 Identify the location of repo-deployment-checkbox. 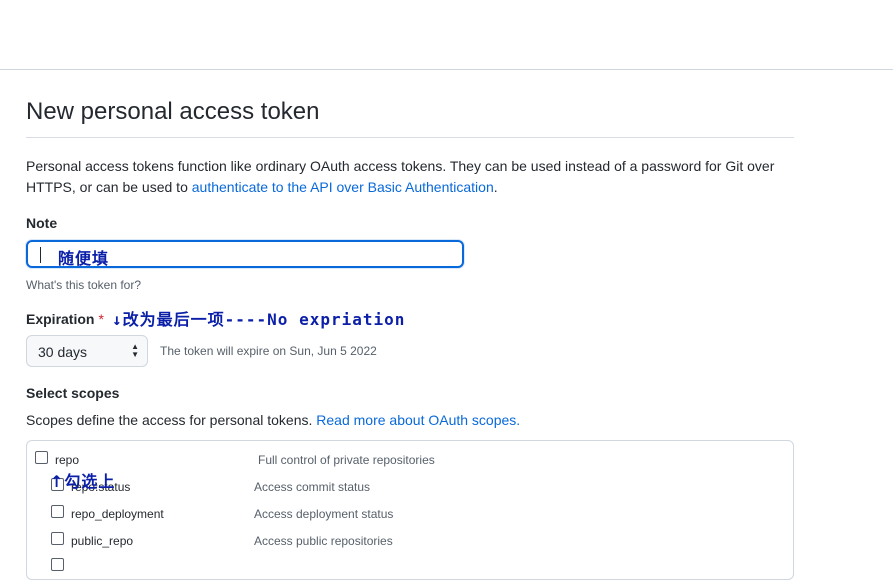
(57, 511).